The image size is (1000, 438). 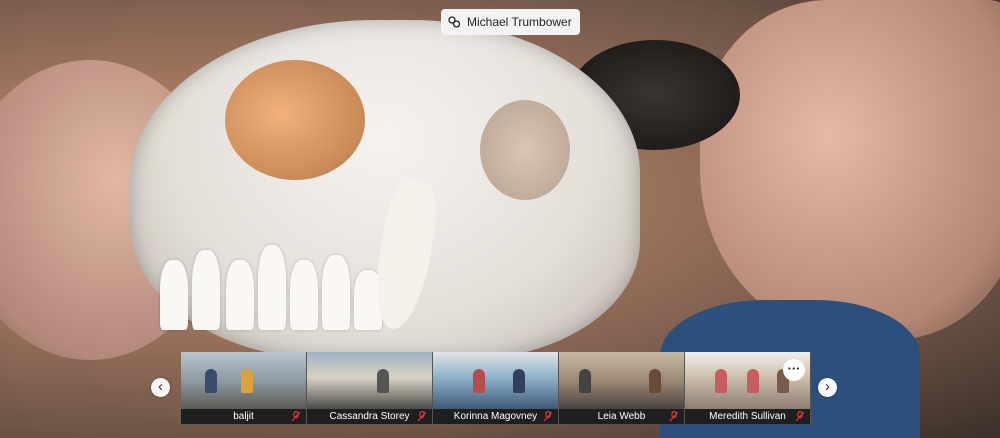 I want to click on participant-tile: ··· ◔ Meredith Sullivan, so click(x=748, y=388).